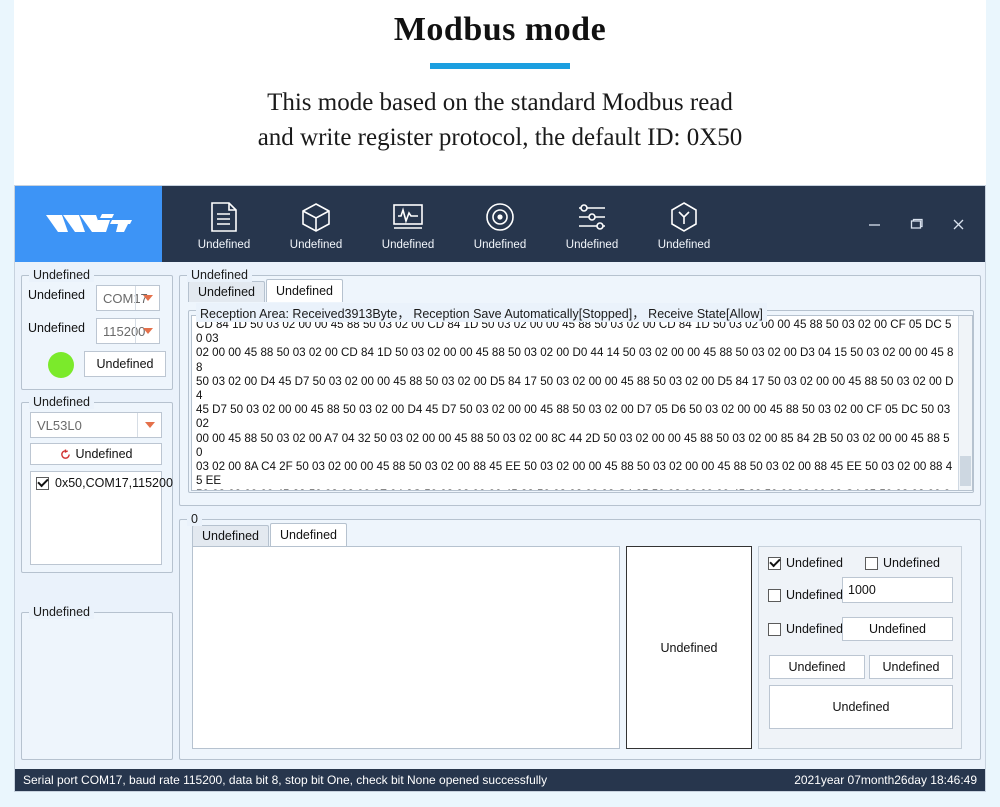 Image resolution: width=1000 pixels, height=807 pixels. I want to click on toolbar-item-document-label: Undefined, so click(224, 244).